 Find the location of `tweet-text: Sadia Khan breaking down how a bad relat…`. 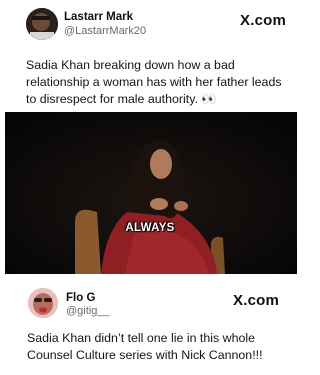

tweet-text: Sadia Khan breaking down how a bad relat… is located at coordinates (154, 82).